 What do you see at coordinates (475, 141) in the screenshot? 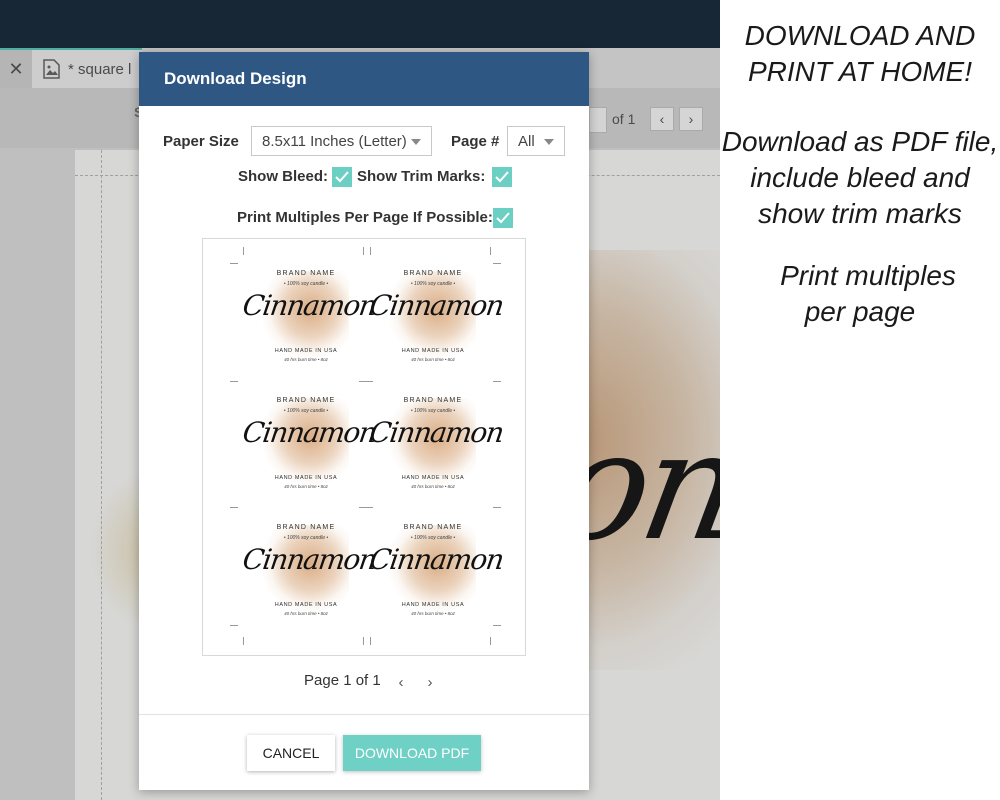
I see `page-number-label: Page #` at bounding box center [475, 141].